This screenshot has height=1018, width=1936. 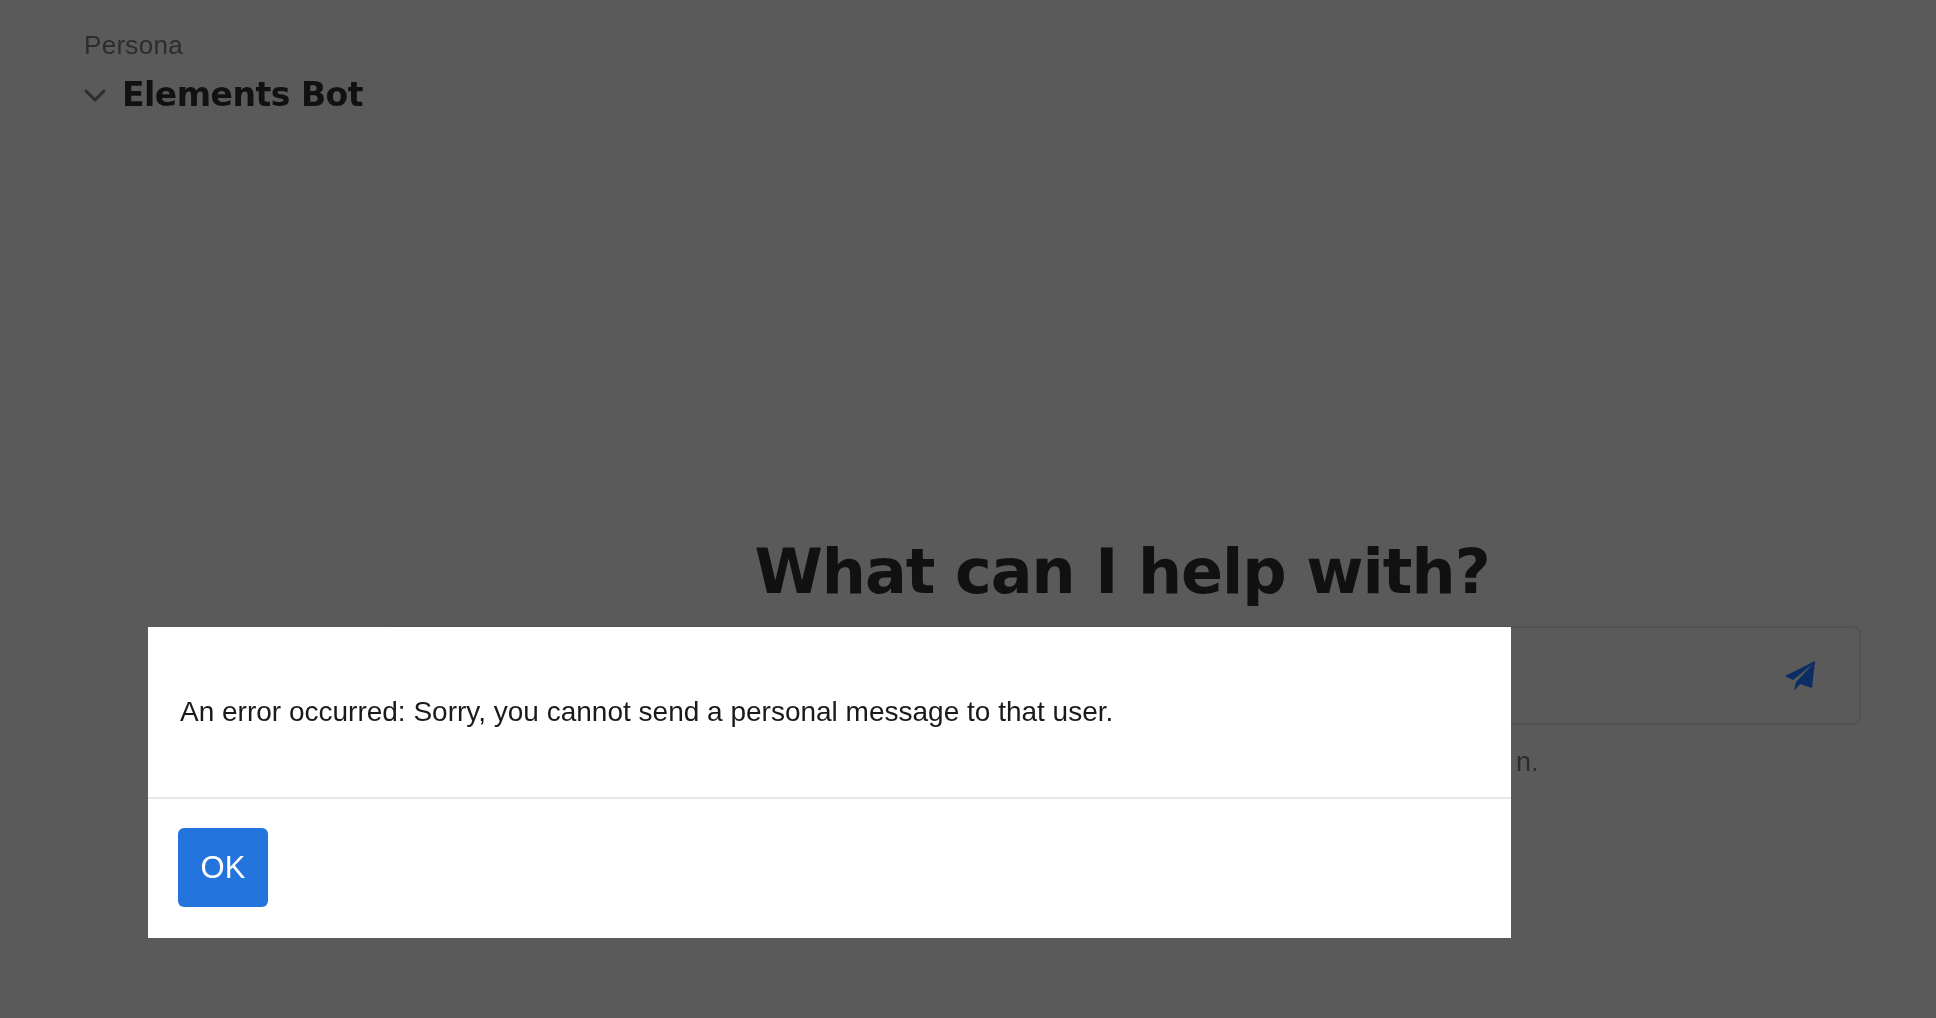 I want to click on heading: What can I help with?, so click(x=1122, y=572).